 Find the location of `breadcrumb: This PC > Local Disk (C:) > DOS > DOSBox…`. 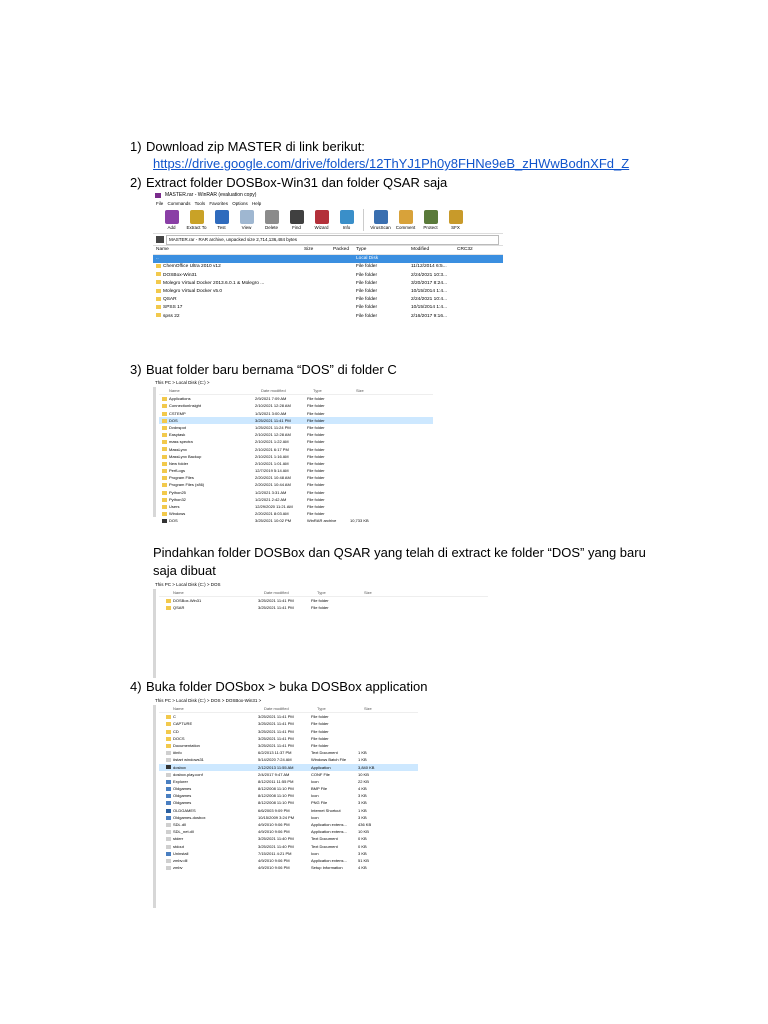

breadcrumb: This PC > Local Disk (C:) > DOS > DOSBox… is located at coordinates (285, 700).